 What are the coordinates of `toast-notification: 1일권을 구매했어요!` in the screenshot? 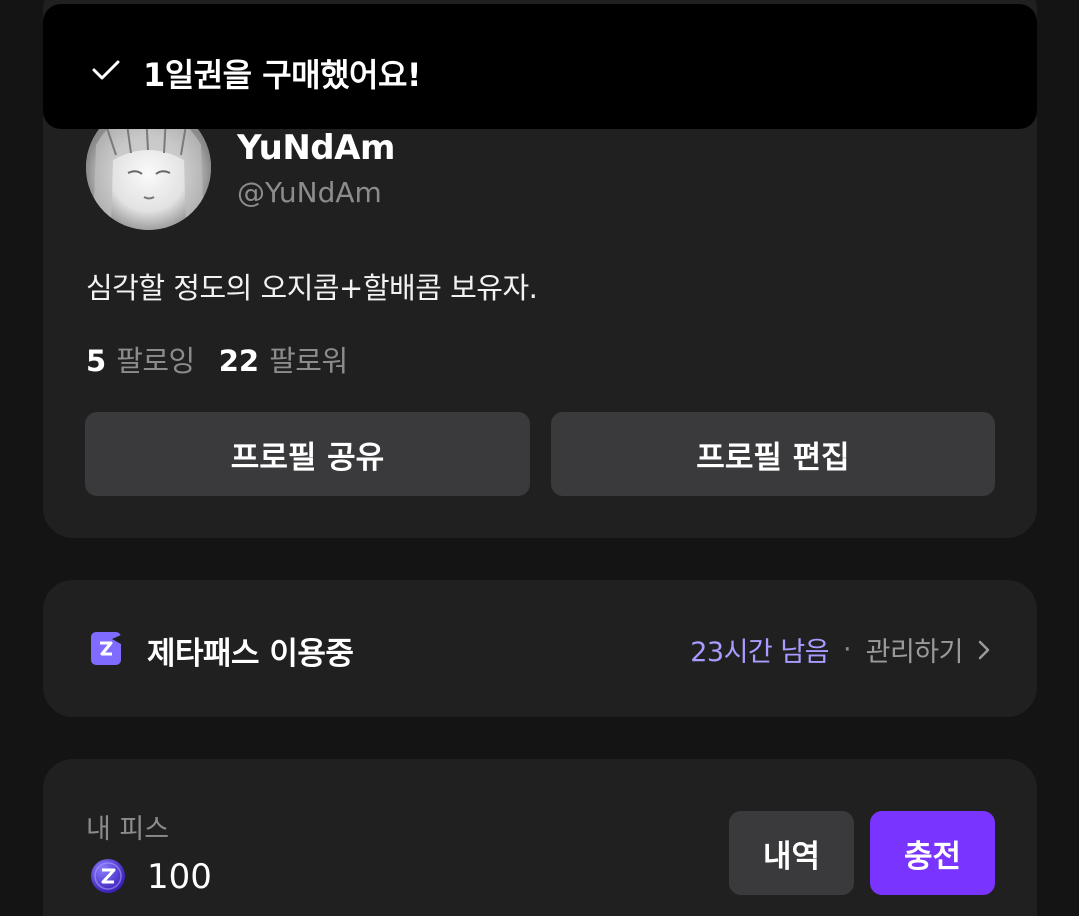 It's located at (540, 66).